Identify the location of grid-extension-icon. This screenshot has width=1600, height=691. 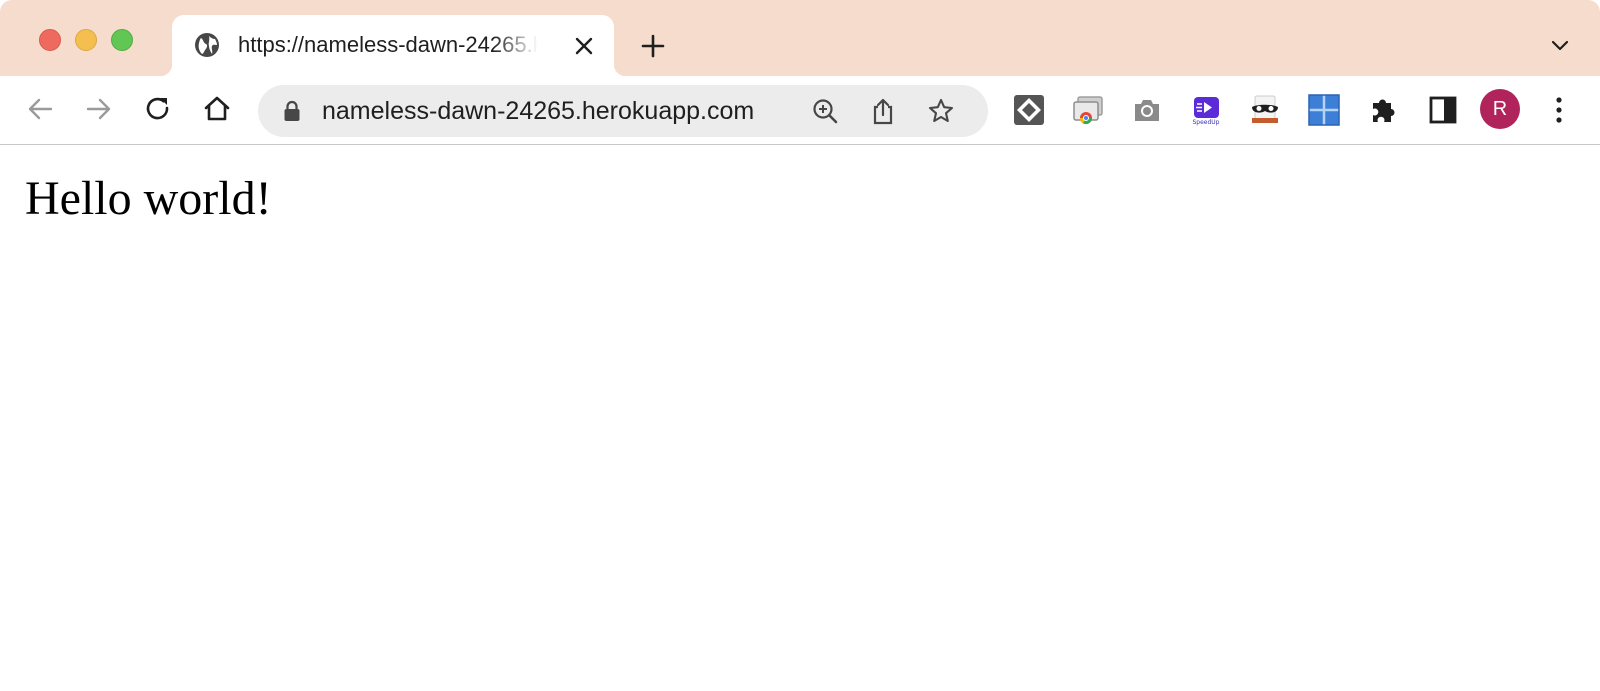
(1324, 110).